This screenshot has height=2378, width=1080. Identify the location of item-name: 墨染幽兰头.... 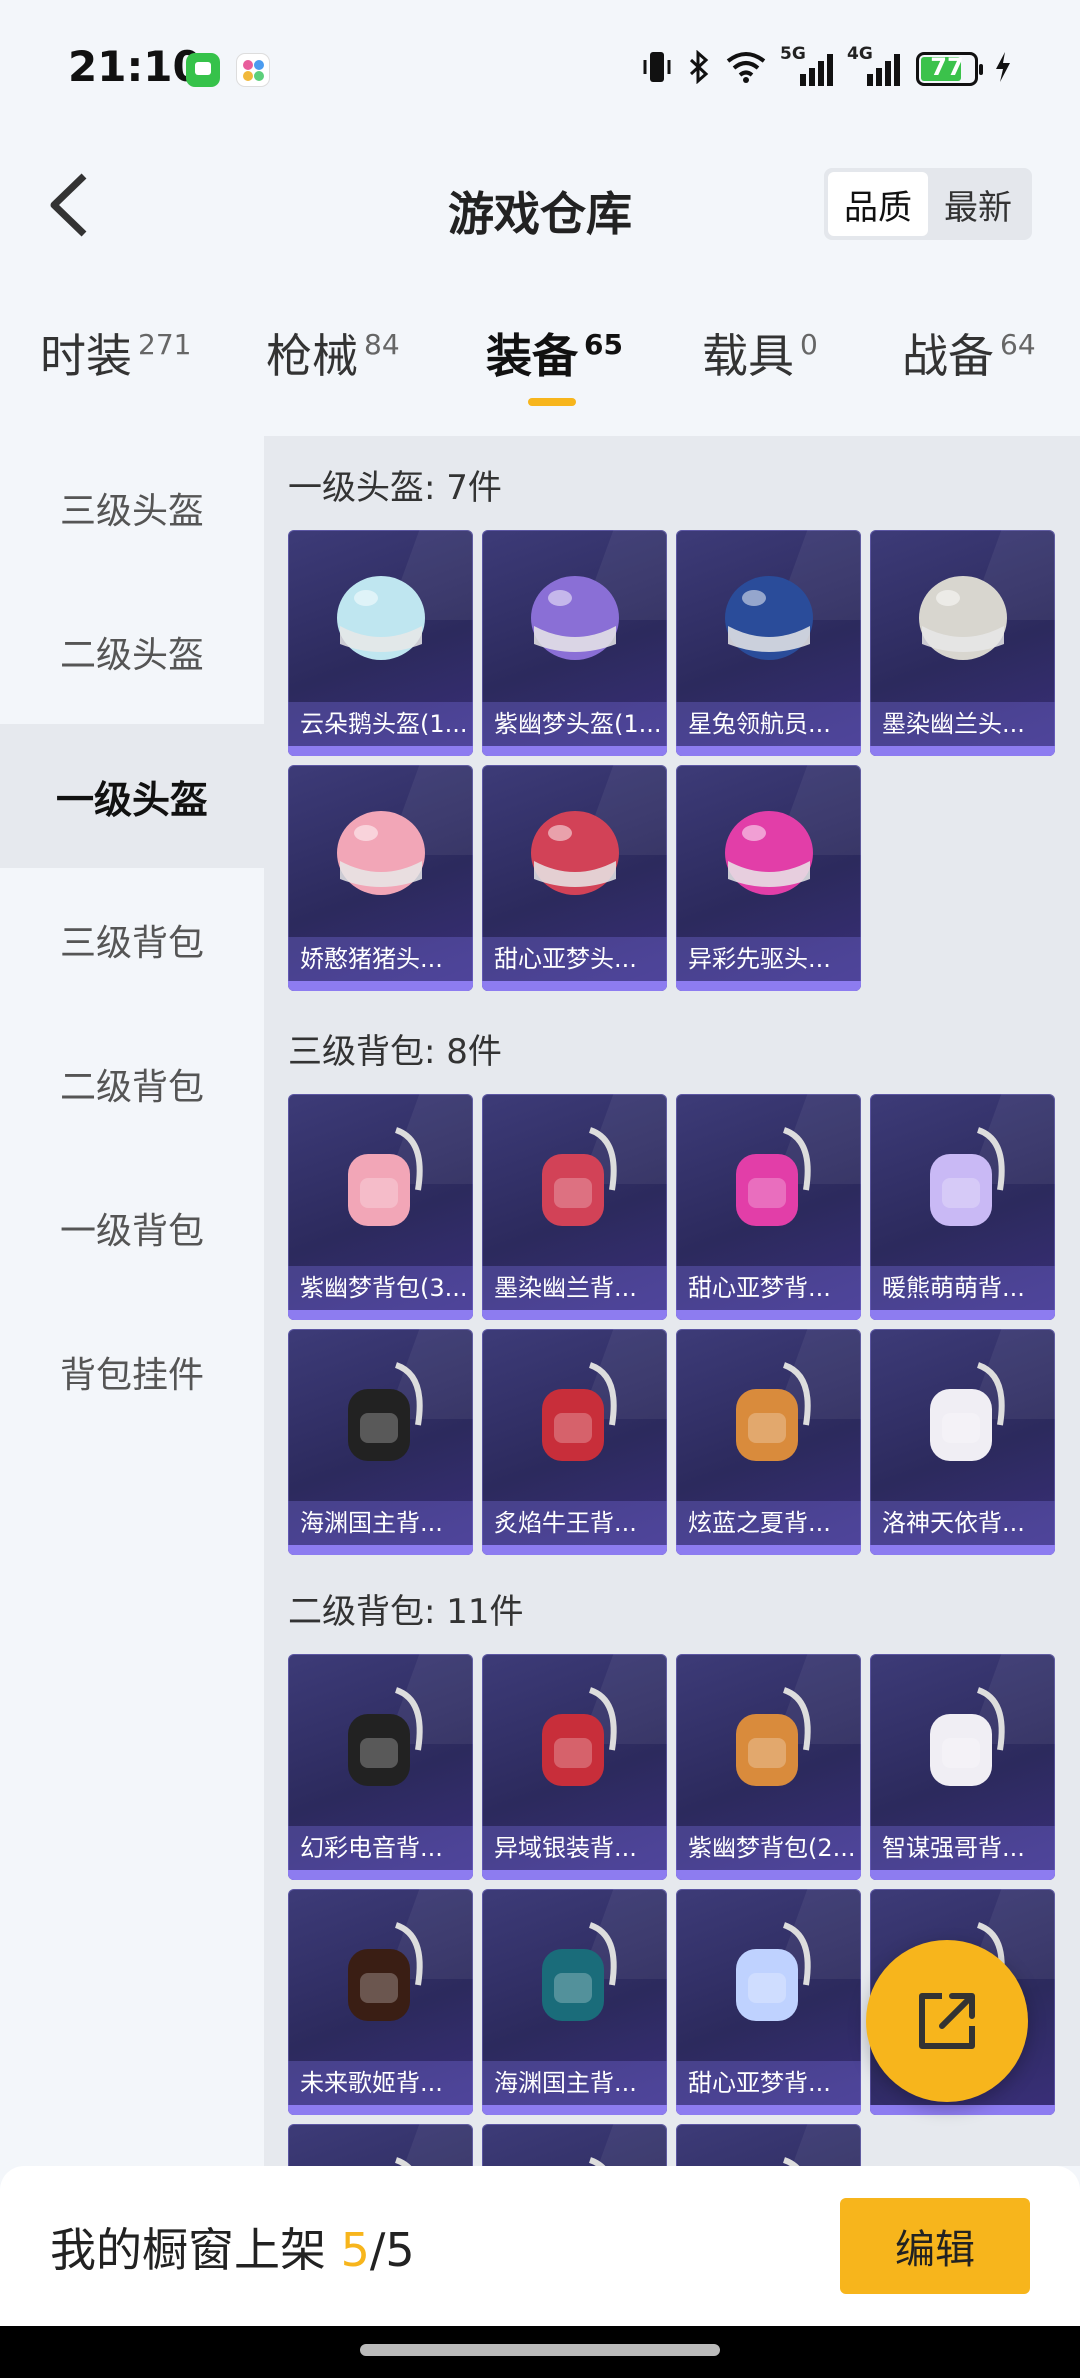
(962, 724).